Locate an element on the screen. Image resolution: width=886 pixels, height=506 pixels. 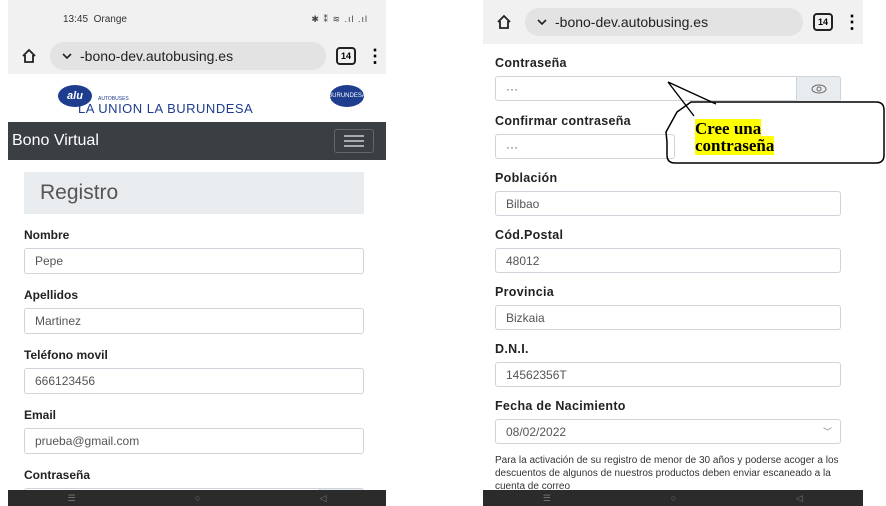
field-email: Email prueba@gmail.com is located at coordinates (194, 431).